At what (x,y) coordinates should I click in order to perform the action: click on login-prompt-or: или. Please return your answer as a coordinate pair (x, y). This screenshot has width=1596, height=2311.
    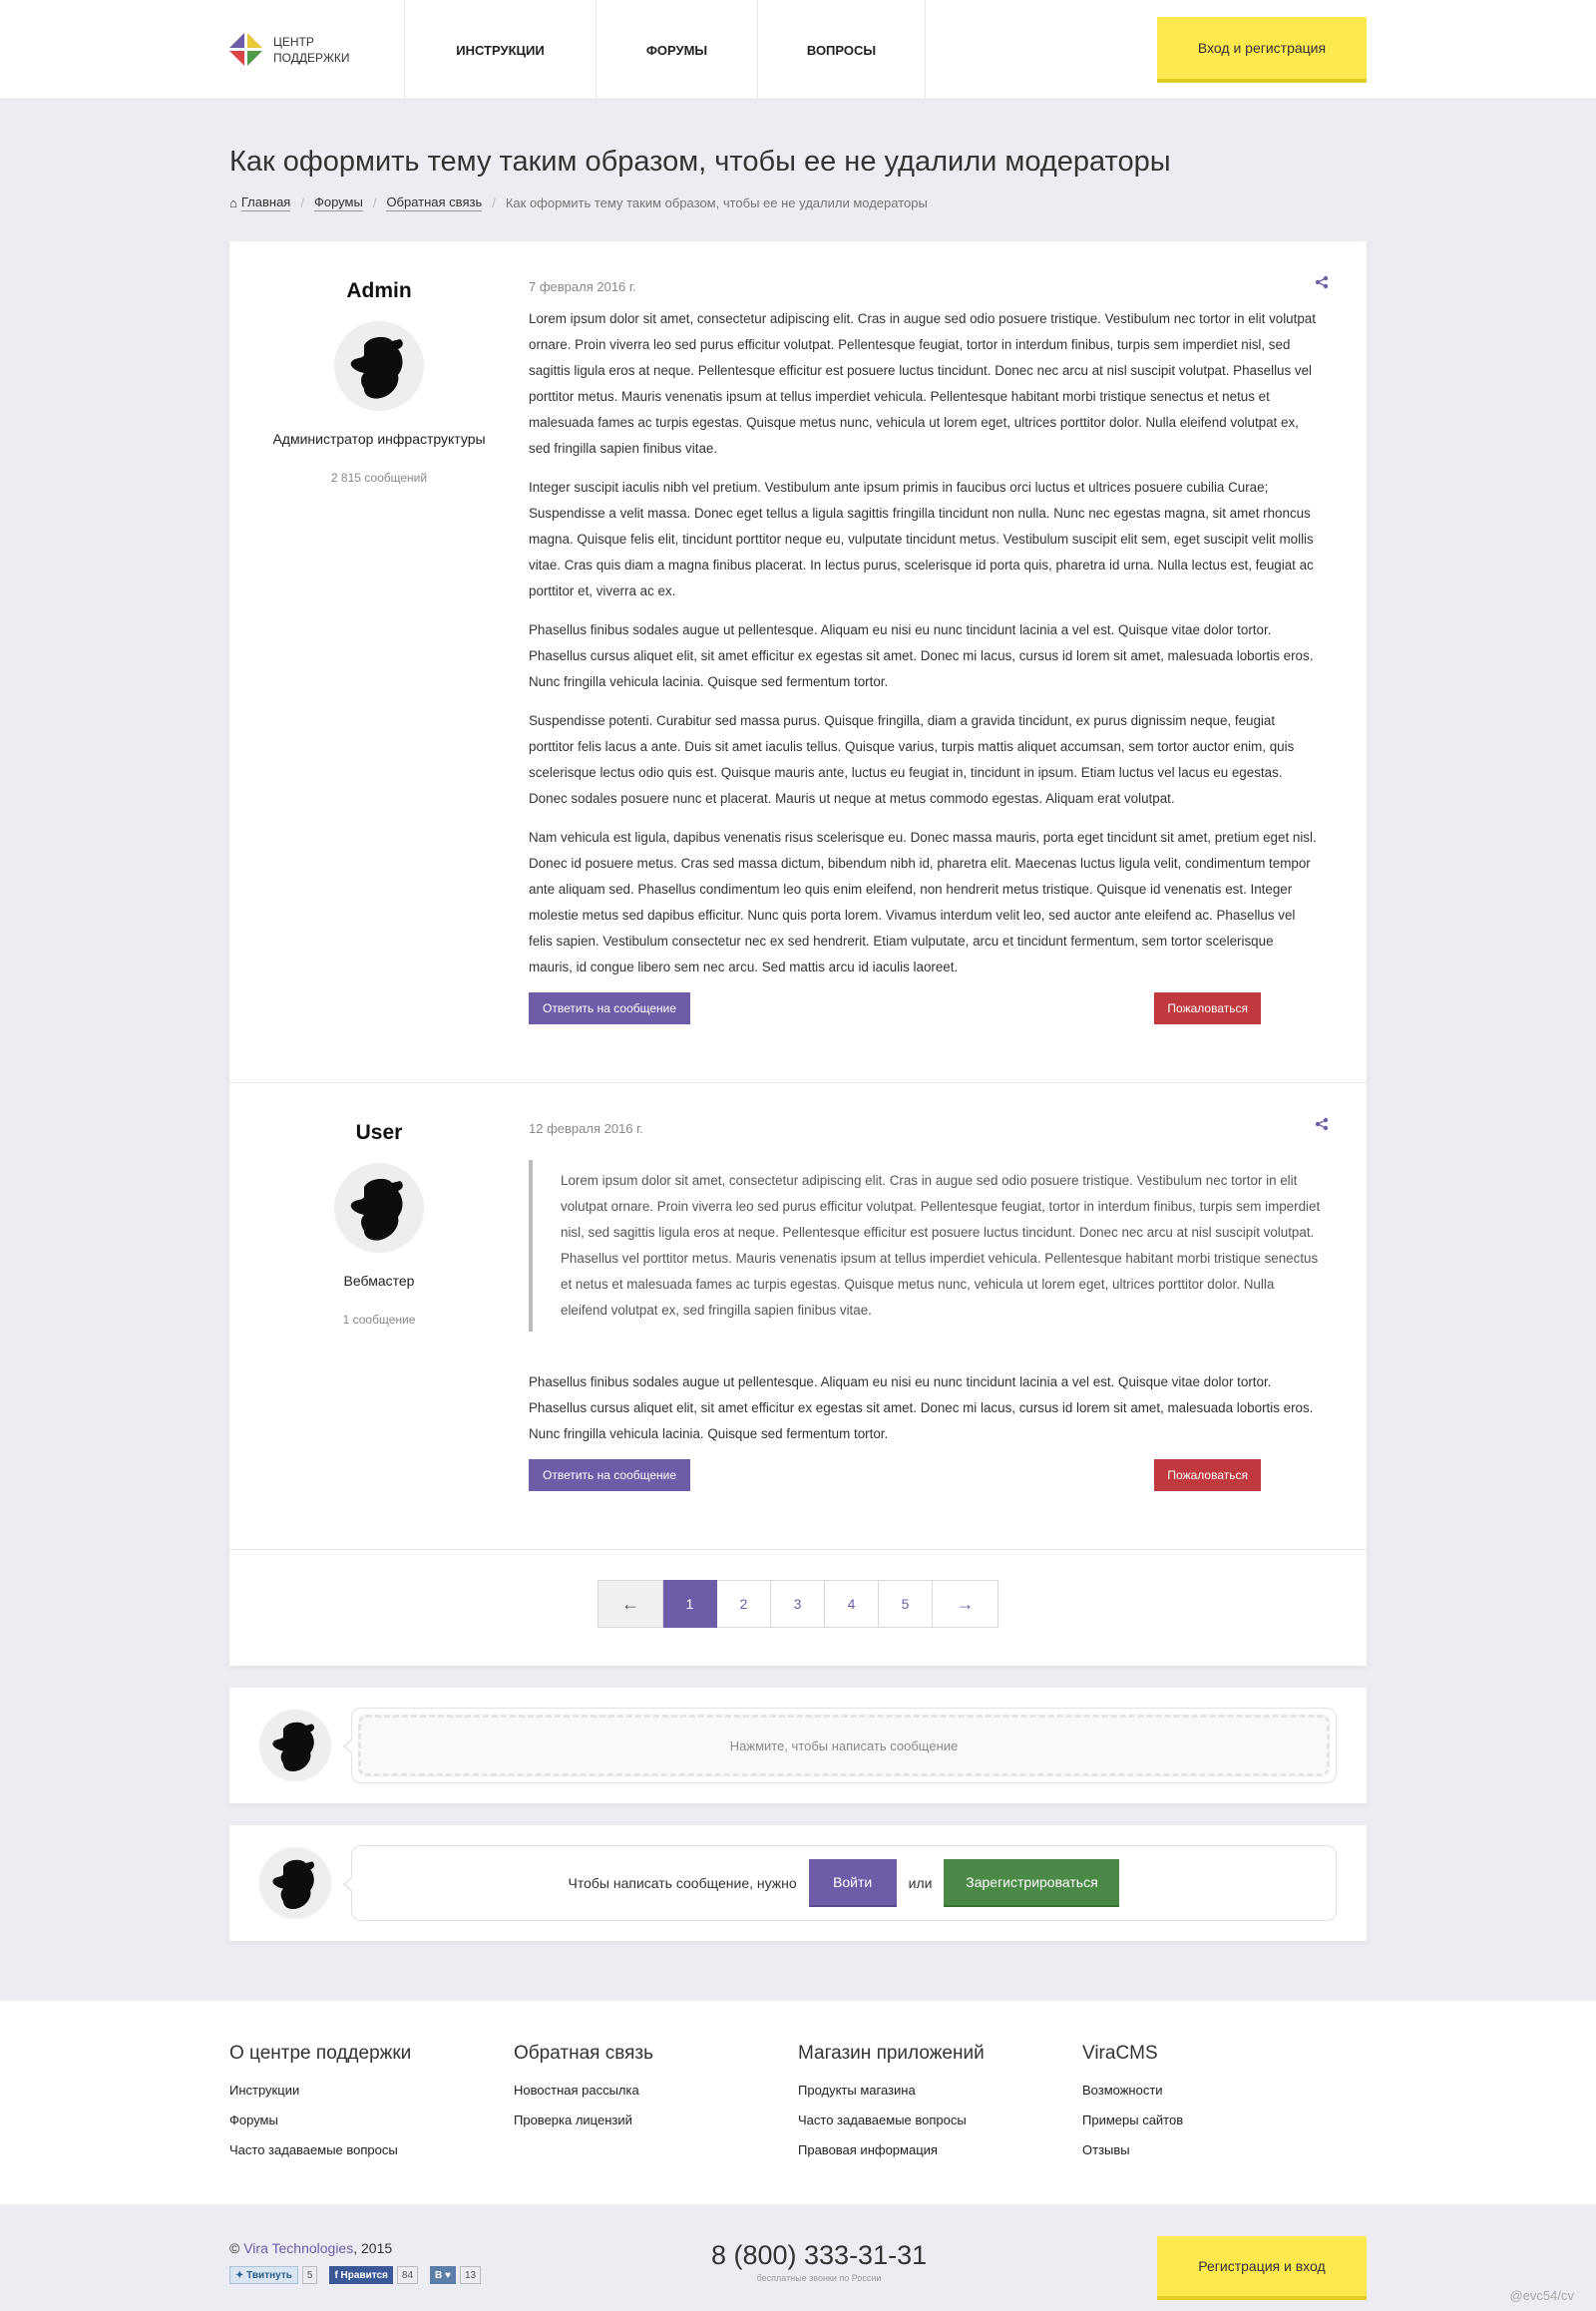
    Looking at the image, I should click on (920, 1883).